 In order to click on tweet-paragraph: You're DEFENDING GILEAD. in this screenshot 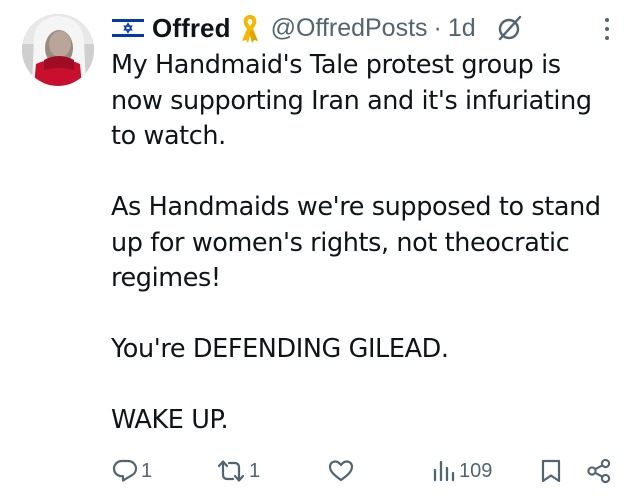, I will do `click(280, 349)`.